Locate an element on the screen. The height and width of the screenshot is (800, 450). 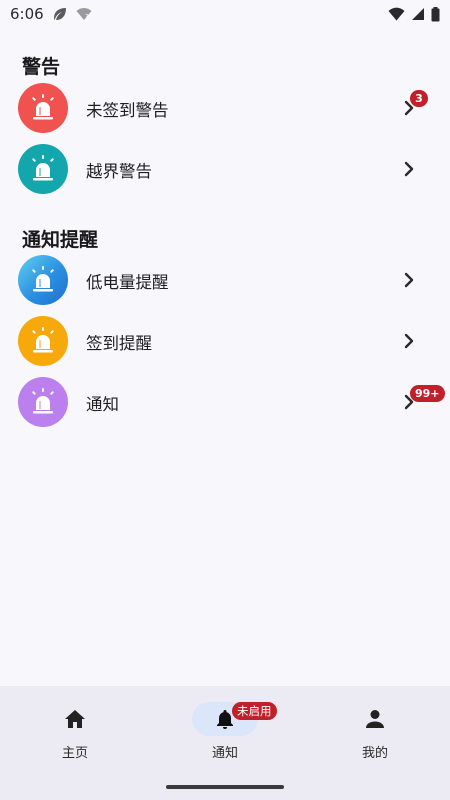
list-item-boundary-warning: 越界警告 is located at coordinates (225, 169).